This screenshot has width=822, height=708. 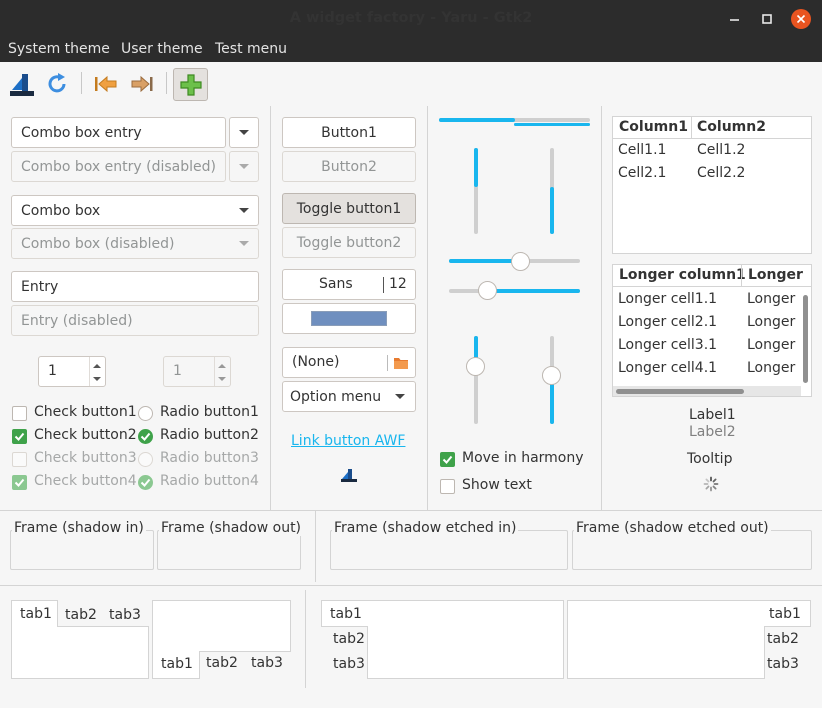 I want to click on horizontal-separator, so click(x=411, y=585).